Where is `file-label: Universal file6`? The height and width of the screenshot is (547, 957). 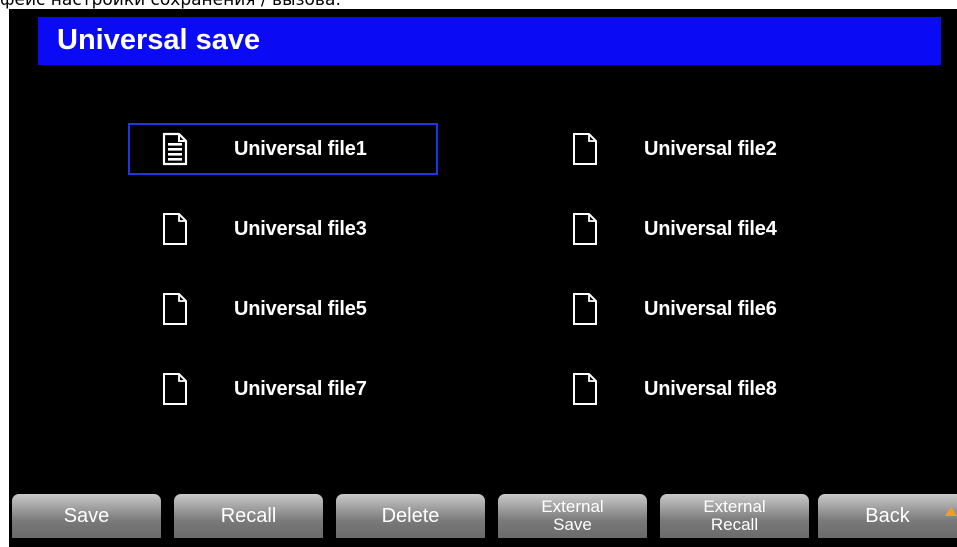 file-label: Universal file6 is located at coordinates (710, 309).